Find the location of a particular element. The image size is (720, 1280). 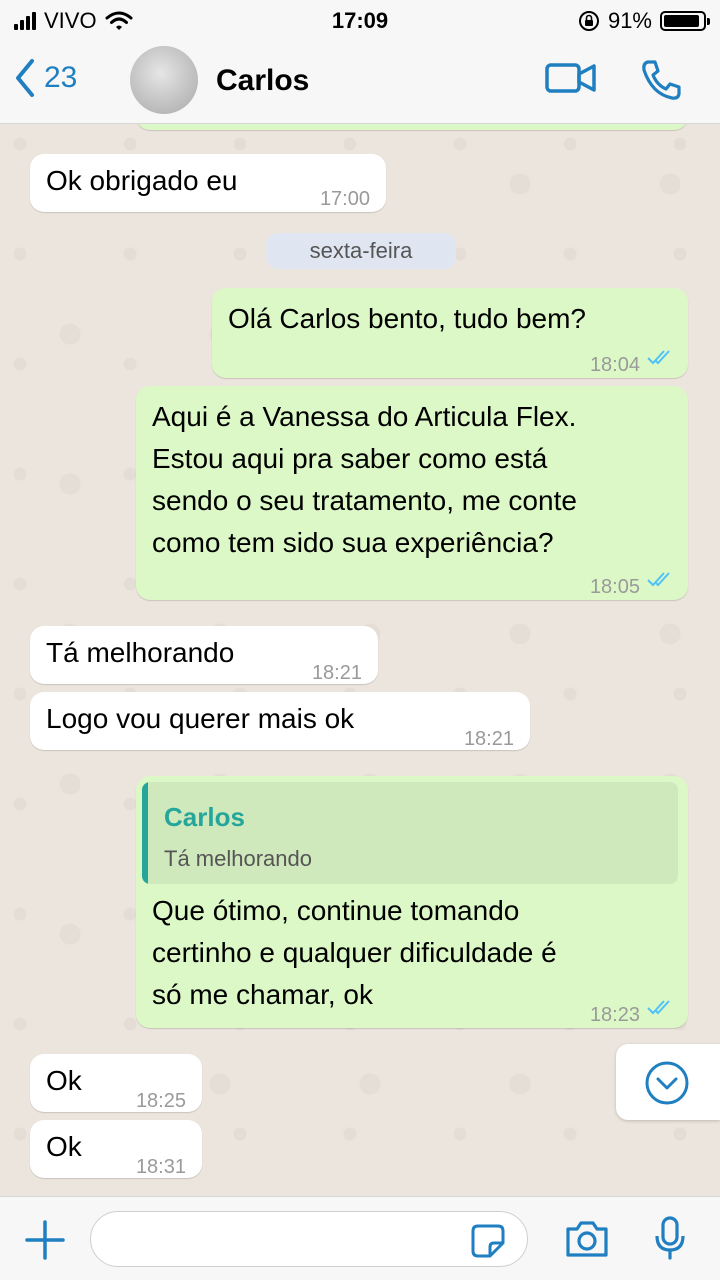

plus-icon is located at coordinates (45, 1240).